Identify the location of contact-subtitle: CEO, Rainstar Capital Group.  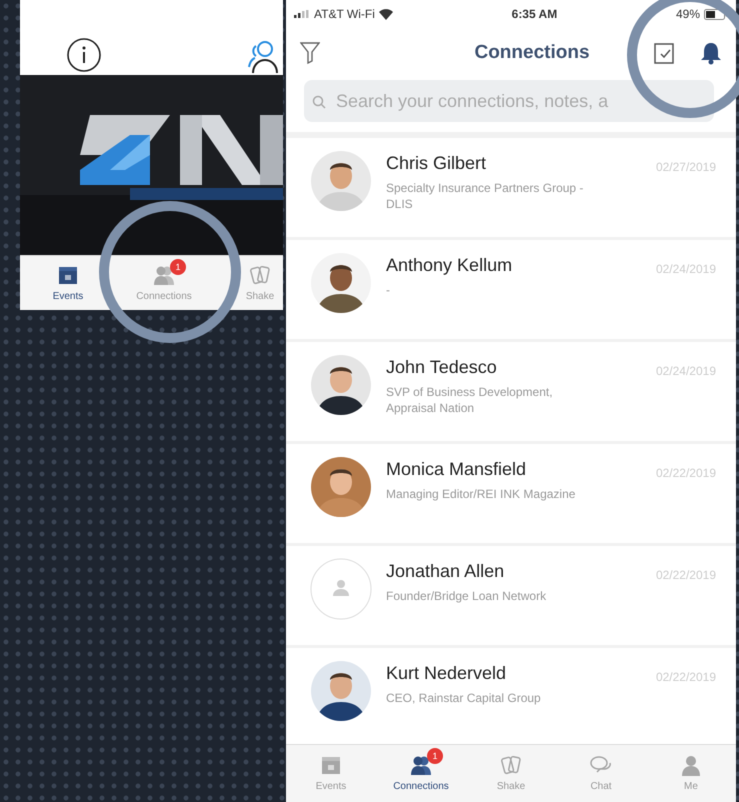
(464, 699).